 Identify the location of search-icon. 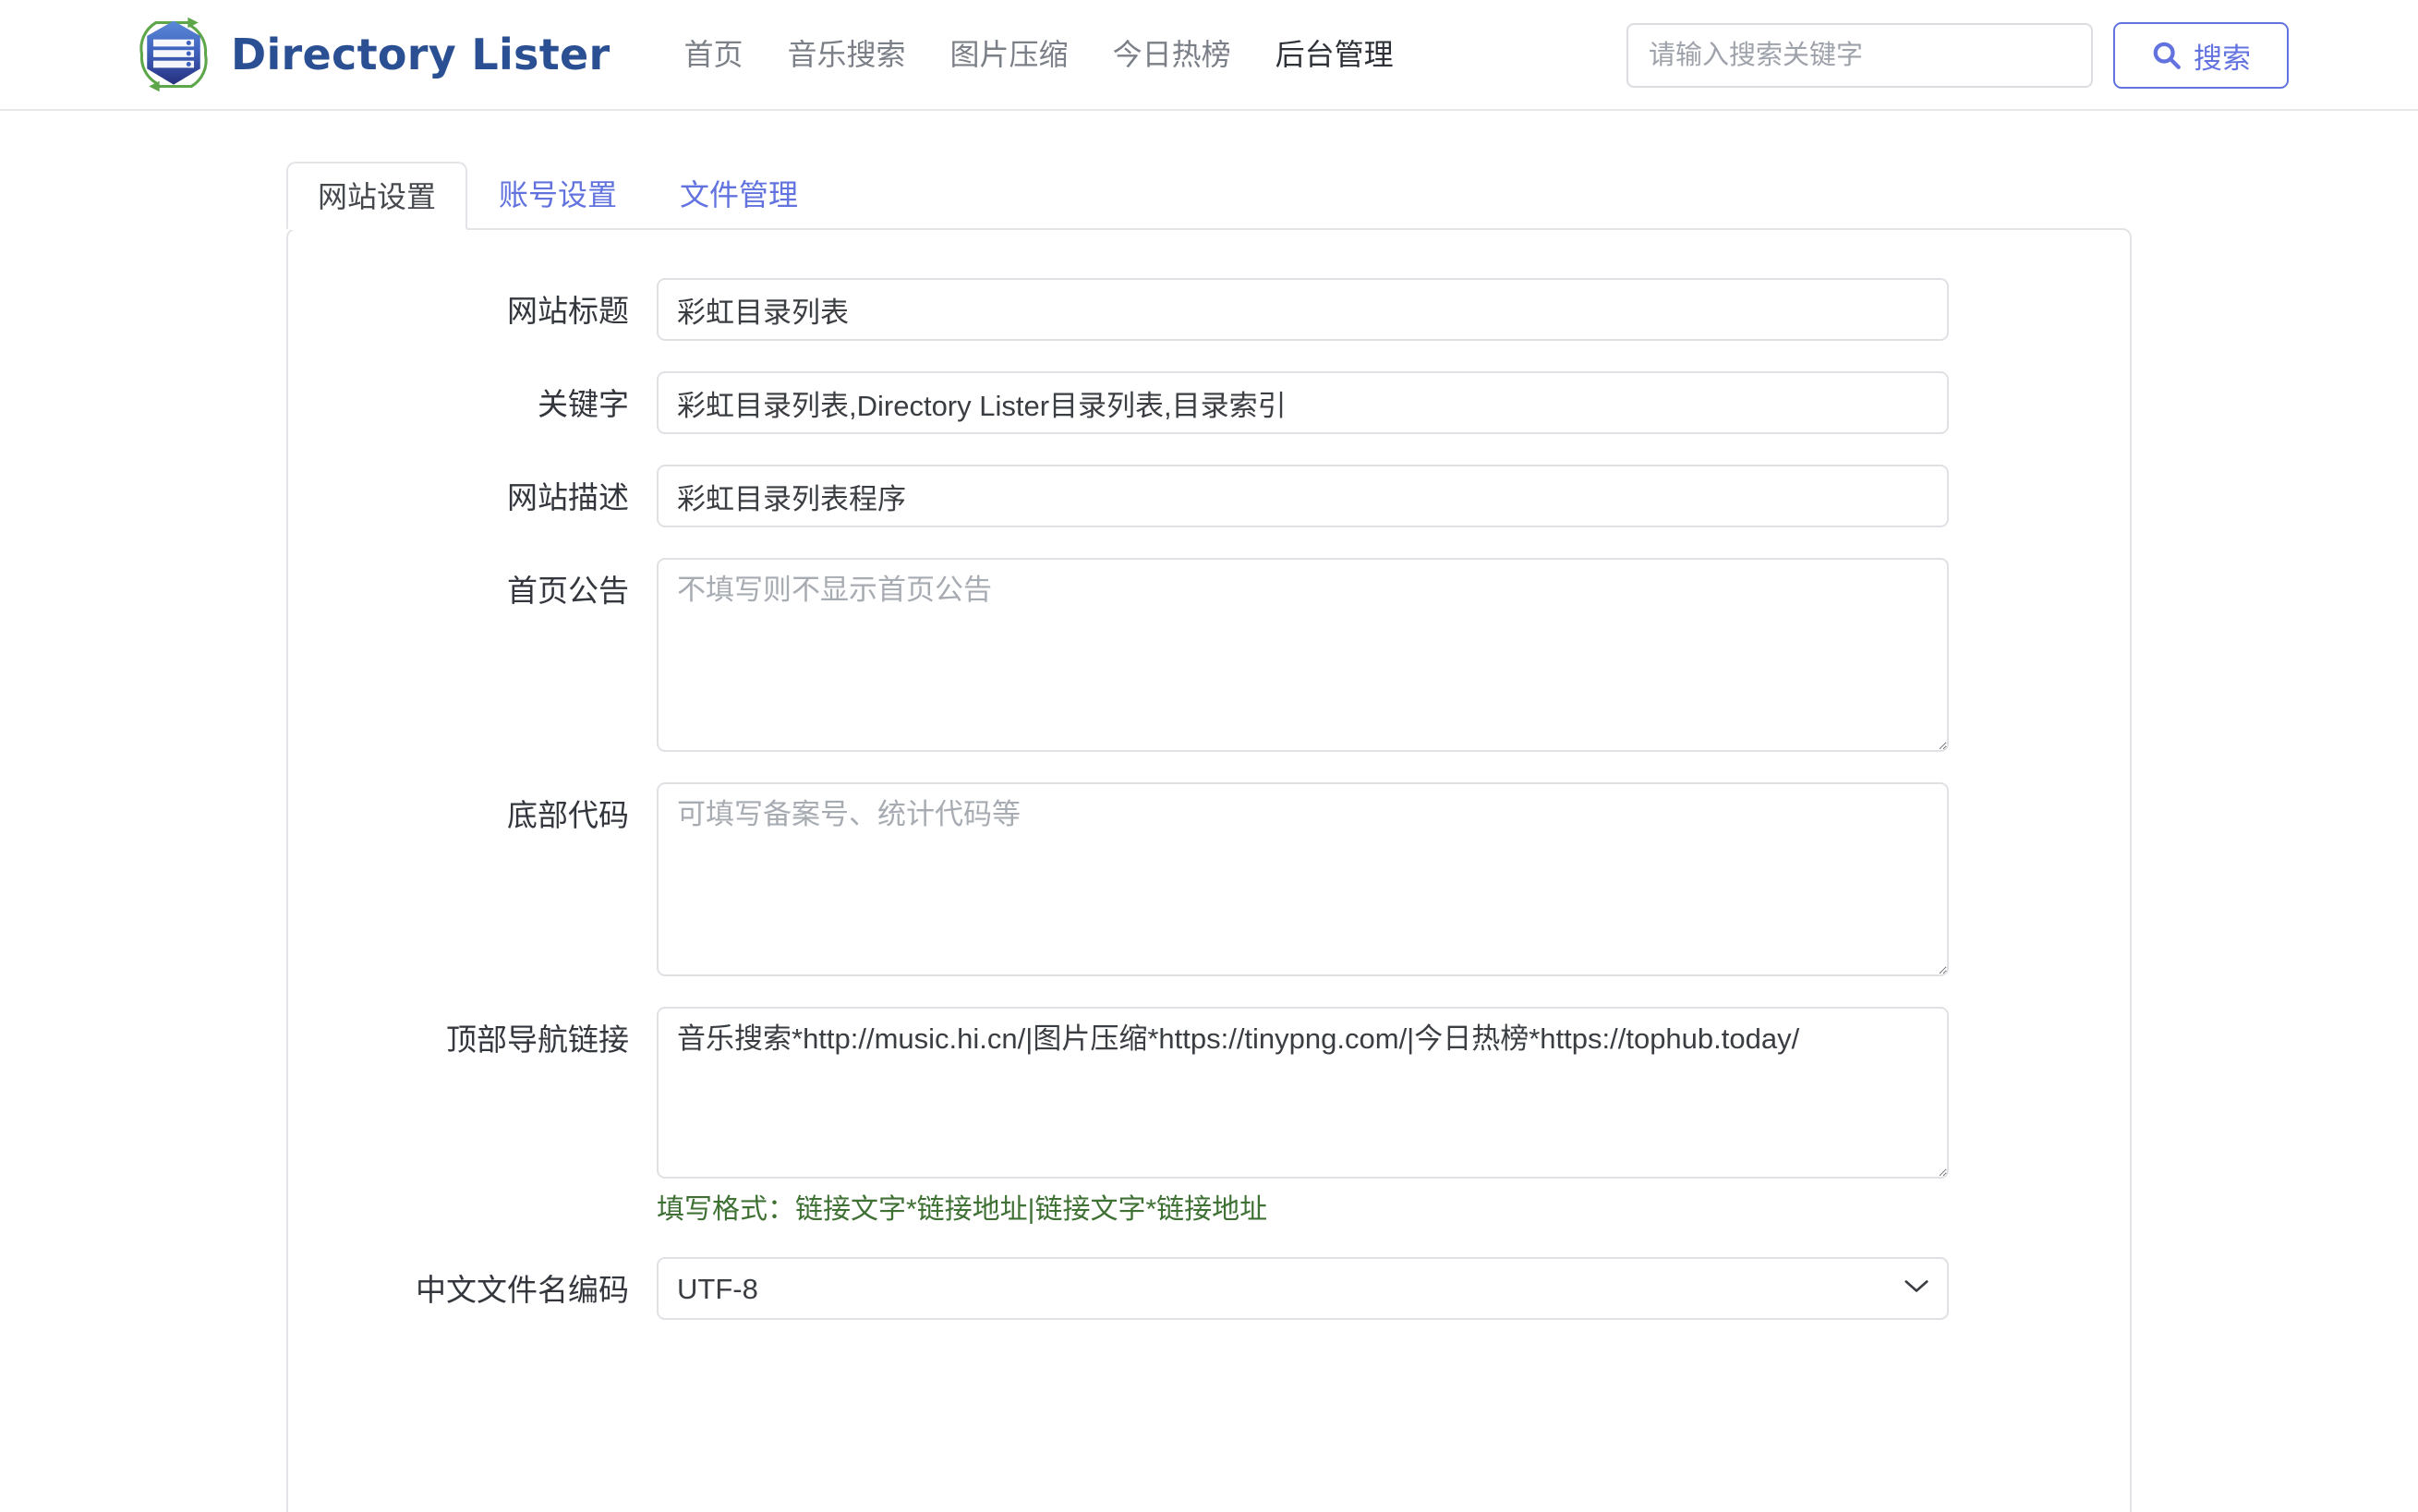
(2166, 55).